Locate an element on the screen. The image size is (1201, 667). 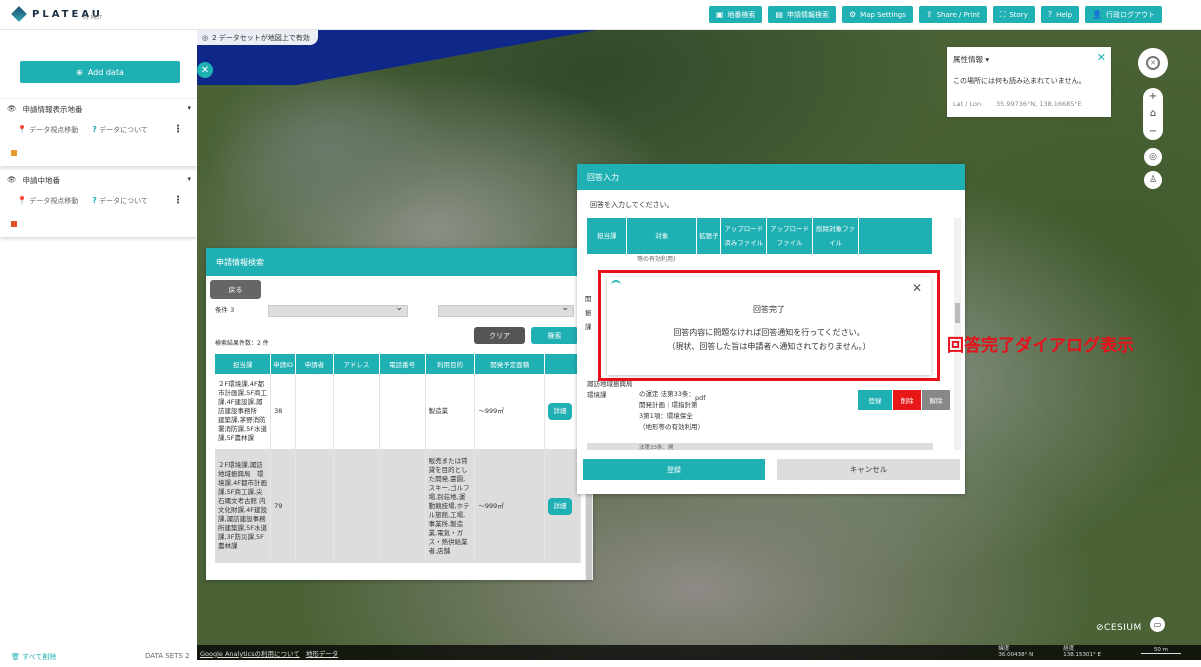
answer-row-partial: 等の有効利用) is located at coordinates (656, 259).